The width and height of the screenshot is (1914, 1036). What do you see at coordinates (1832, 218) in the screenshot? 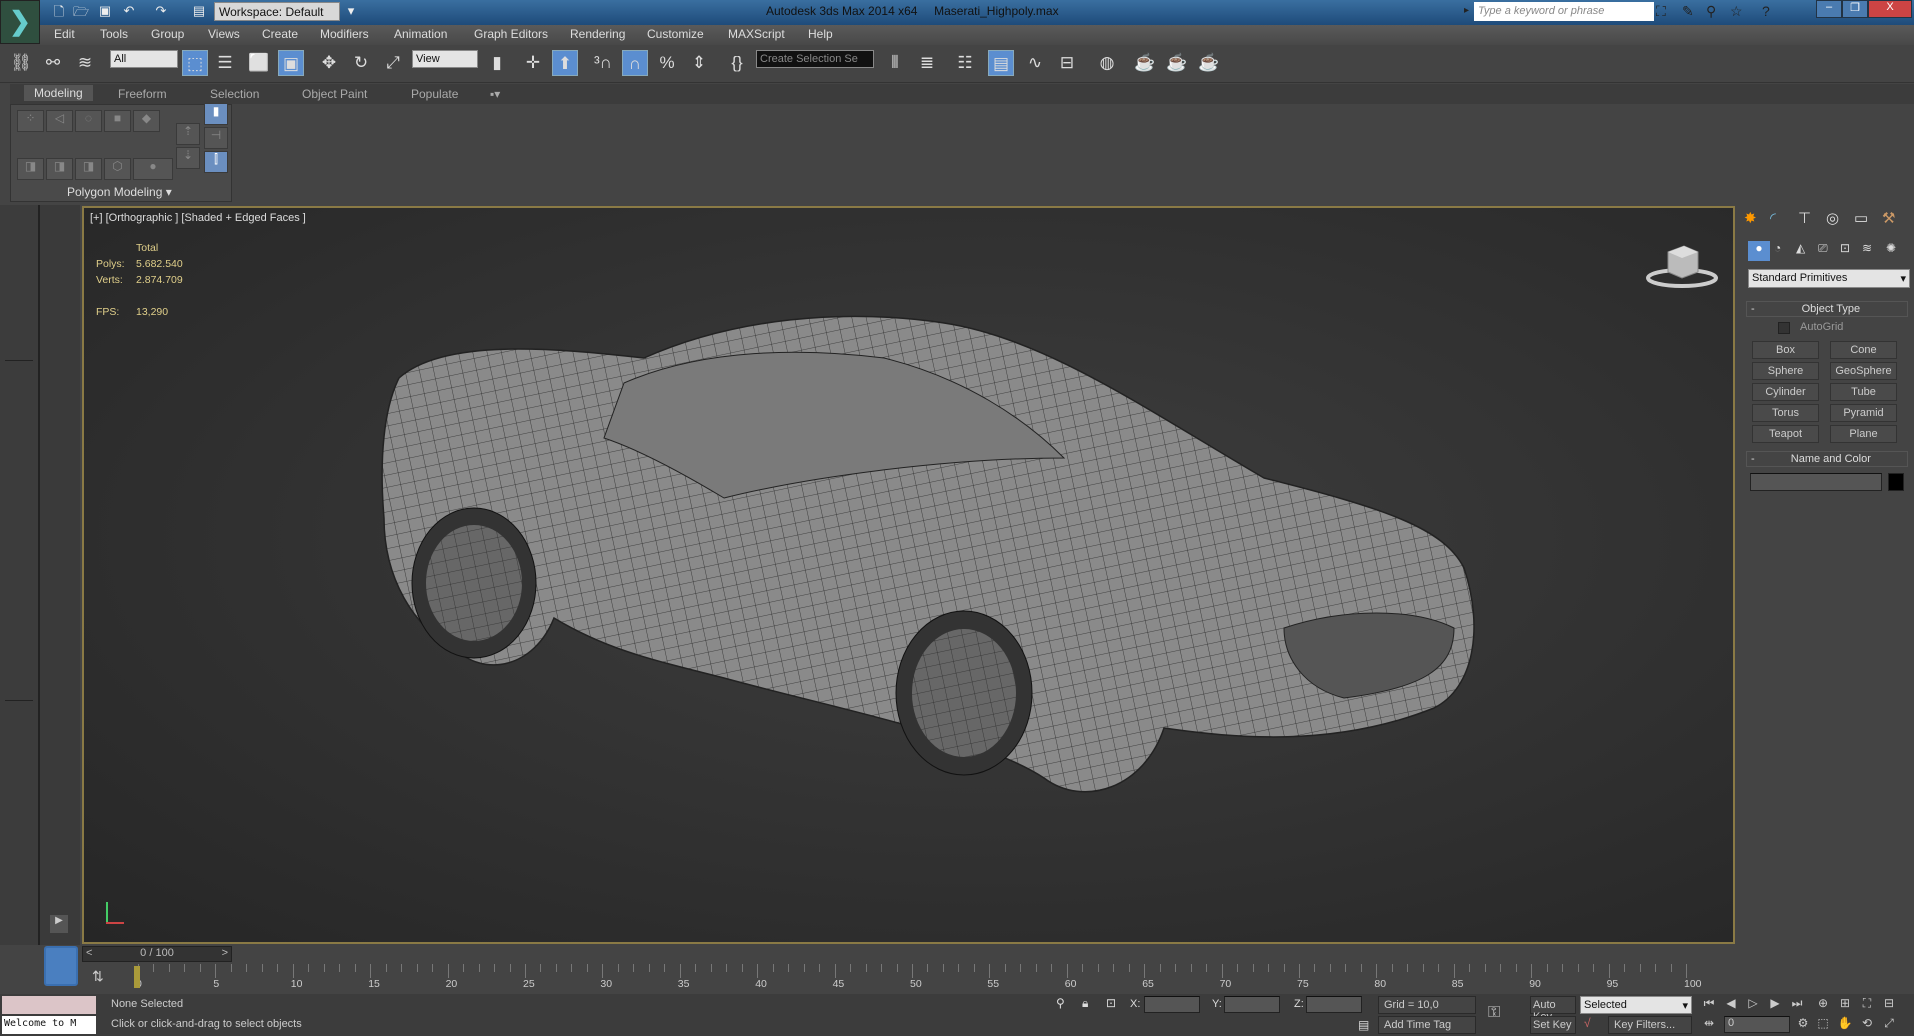
I see `motion-tab-icon: ◎` at bounding box center [1832, 218].